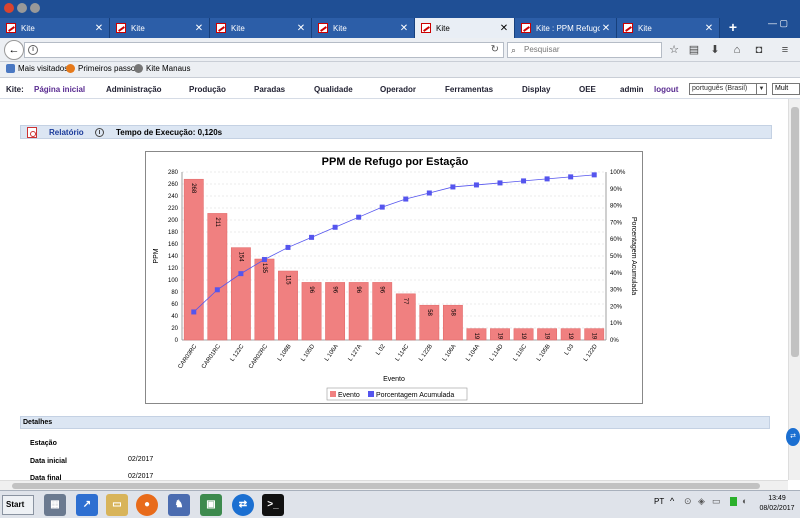  I want to click on legend-swatch-bar, so click(333, 394).